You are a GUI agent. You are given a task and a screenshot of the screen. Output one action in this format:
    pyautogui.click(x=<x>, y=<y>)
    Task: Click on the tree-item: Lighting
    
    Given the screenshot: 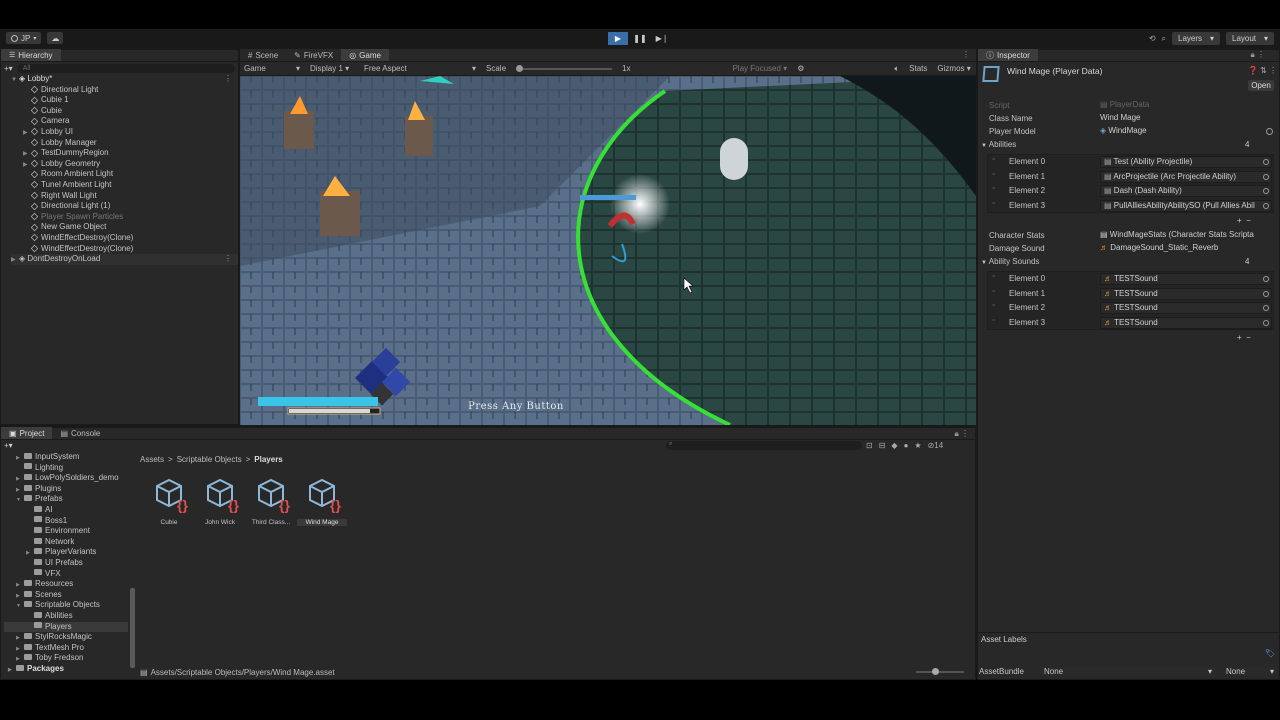 What is the action you would take?
    pyautogui.click(x=66, y=468)
    